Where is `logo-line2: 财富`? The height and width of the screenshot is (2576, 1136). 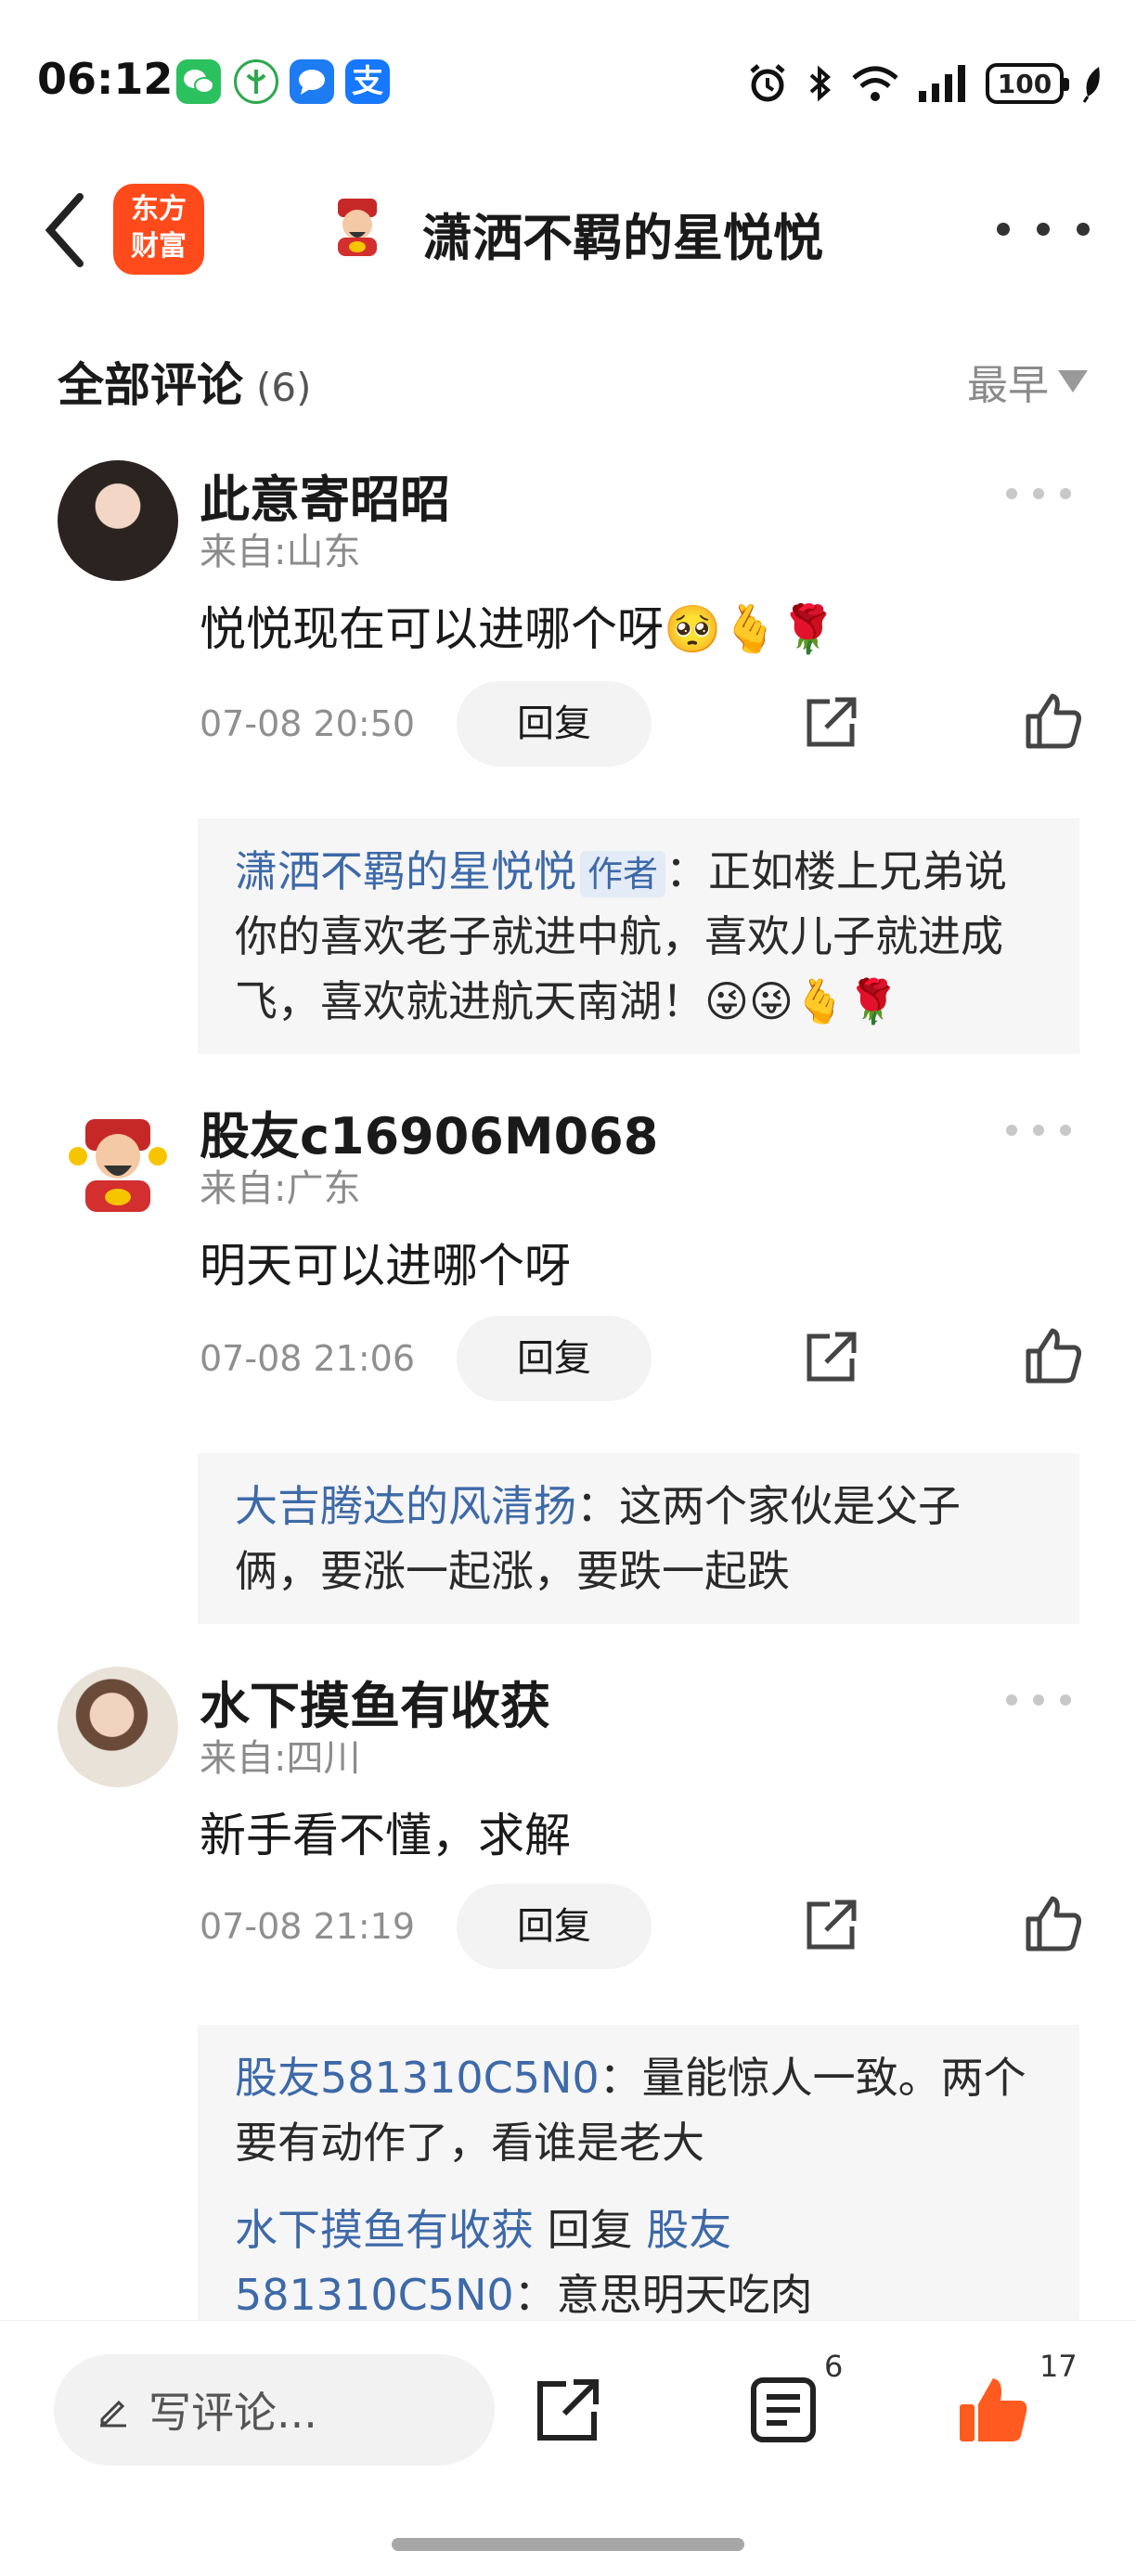 logo-line2: 财富 is located at coordinates (159, 246).